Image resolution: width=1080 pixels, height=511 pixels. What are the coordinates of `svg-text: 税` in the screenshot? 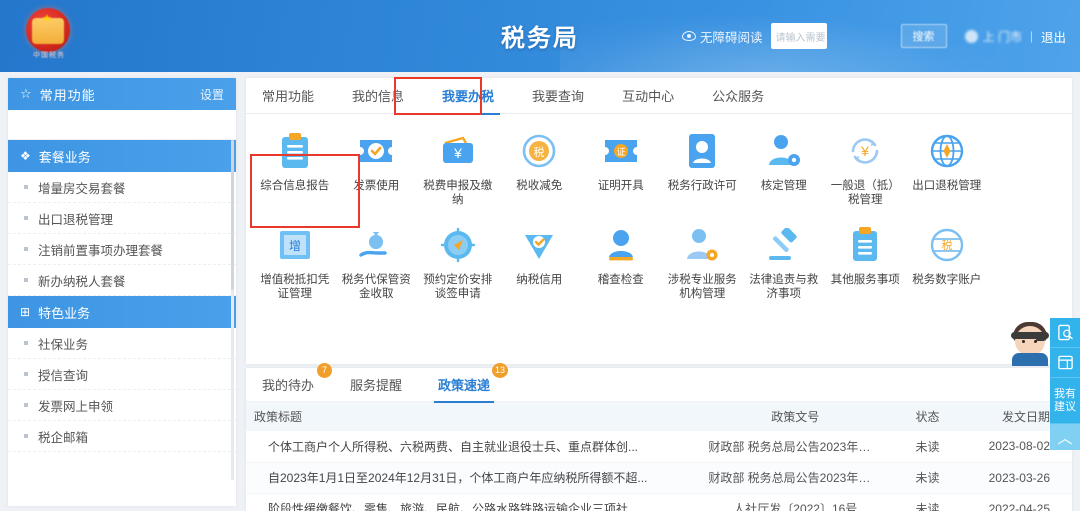 It's located at (946, 245).